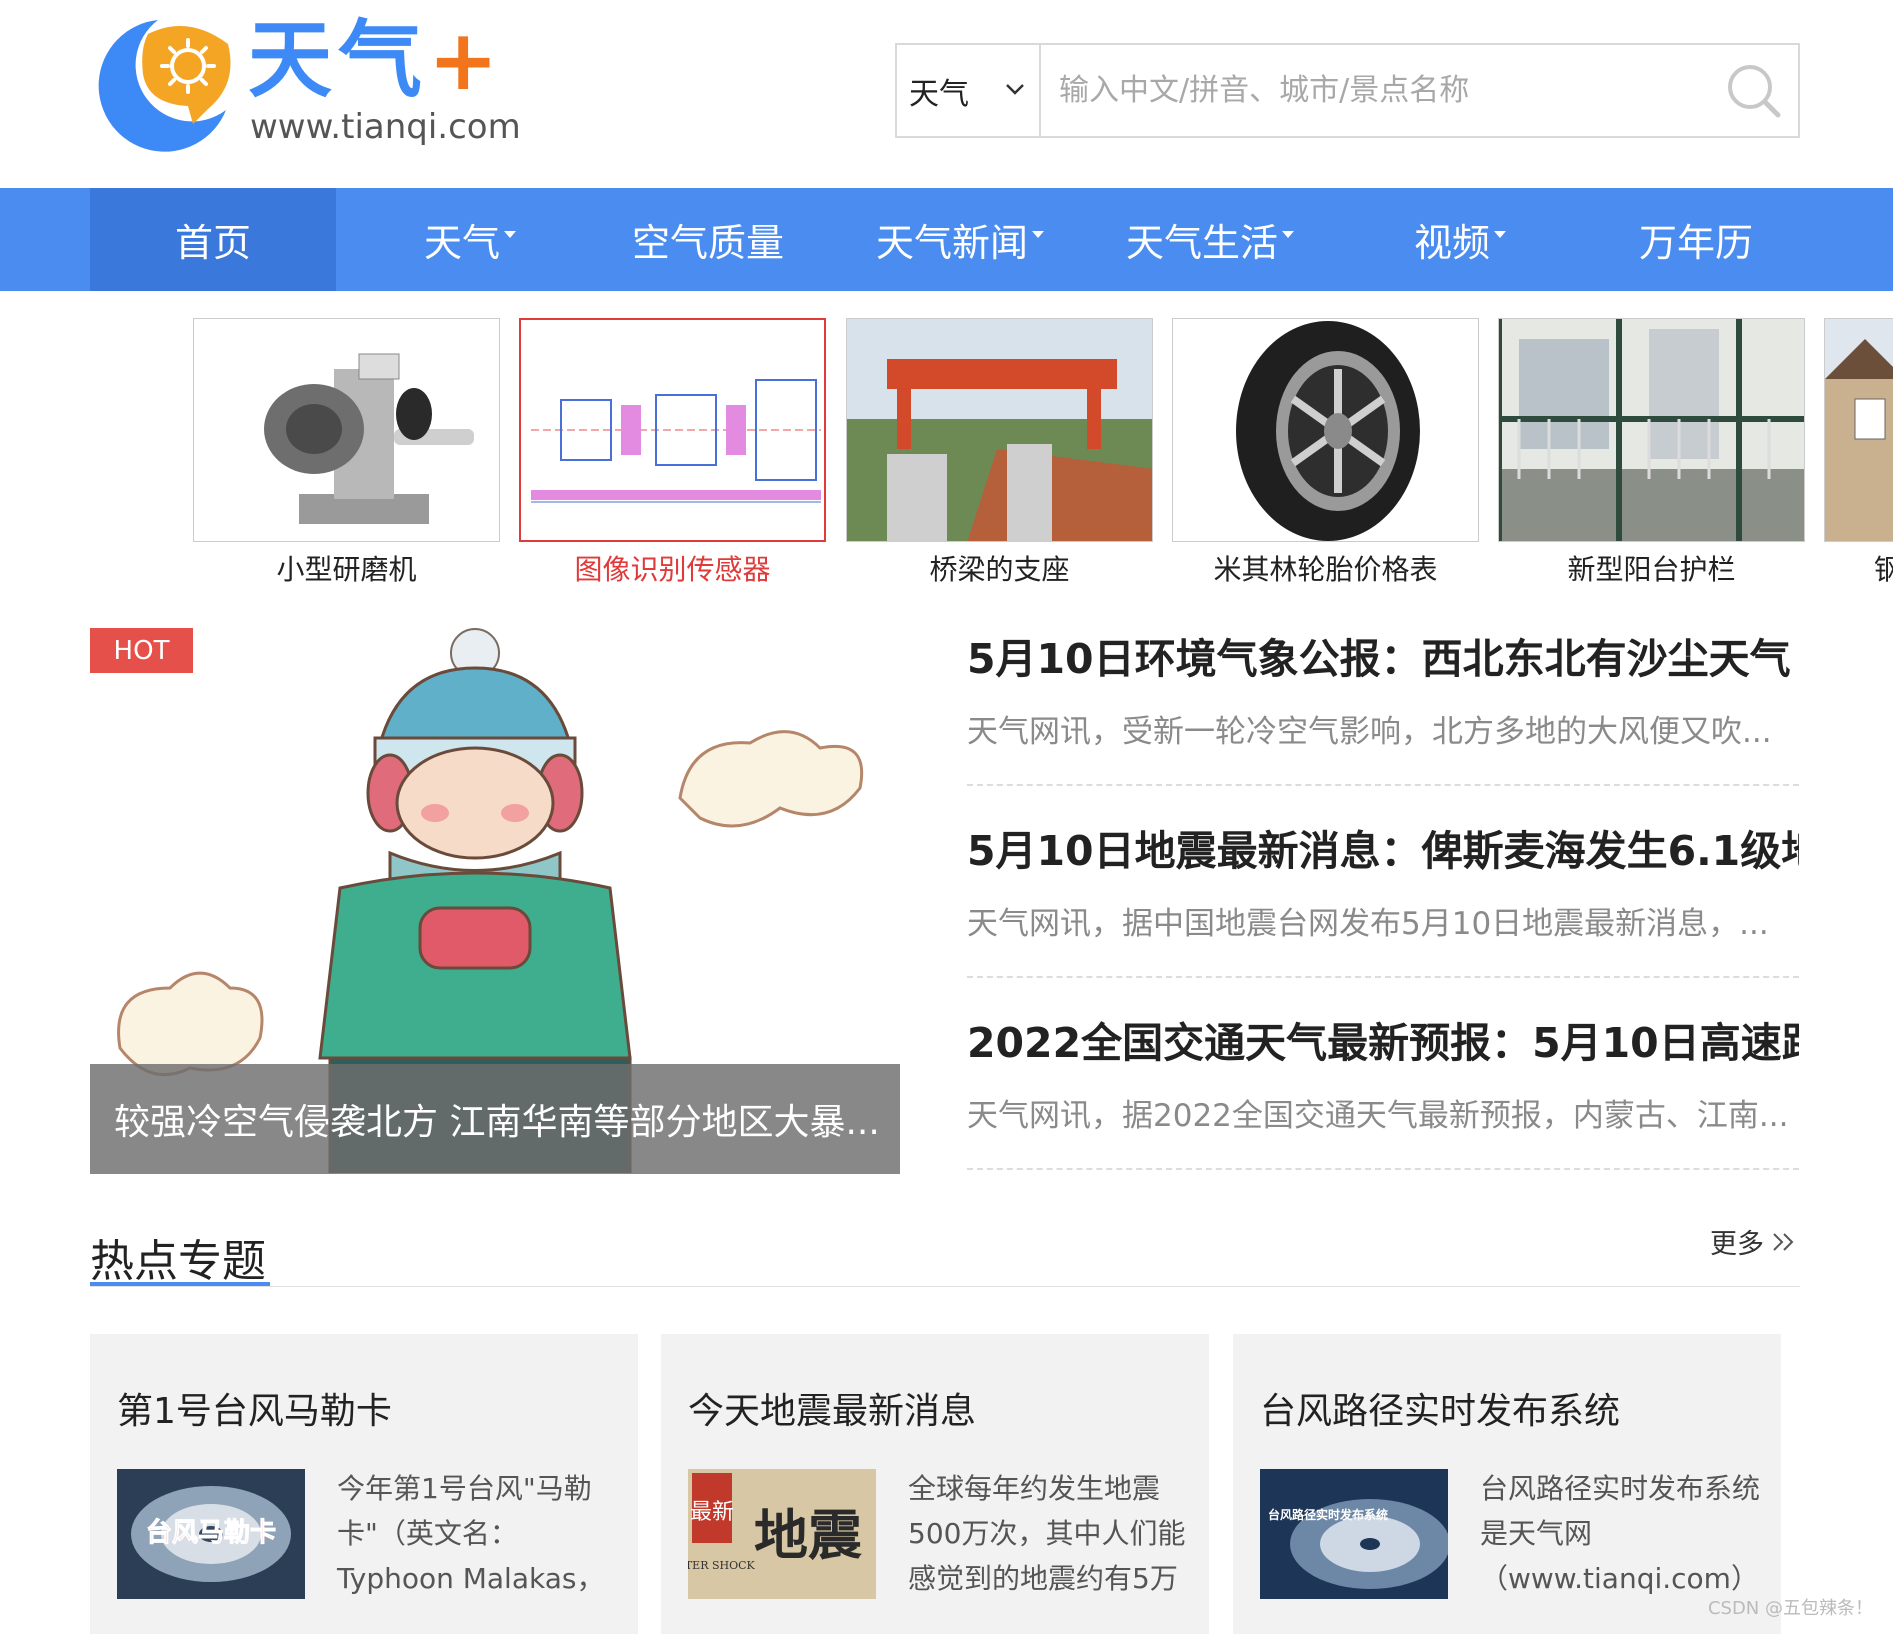  I want to click on card-title: 第1号台风马勒卡, so click(254, 1408).